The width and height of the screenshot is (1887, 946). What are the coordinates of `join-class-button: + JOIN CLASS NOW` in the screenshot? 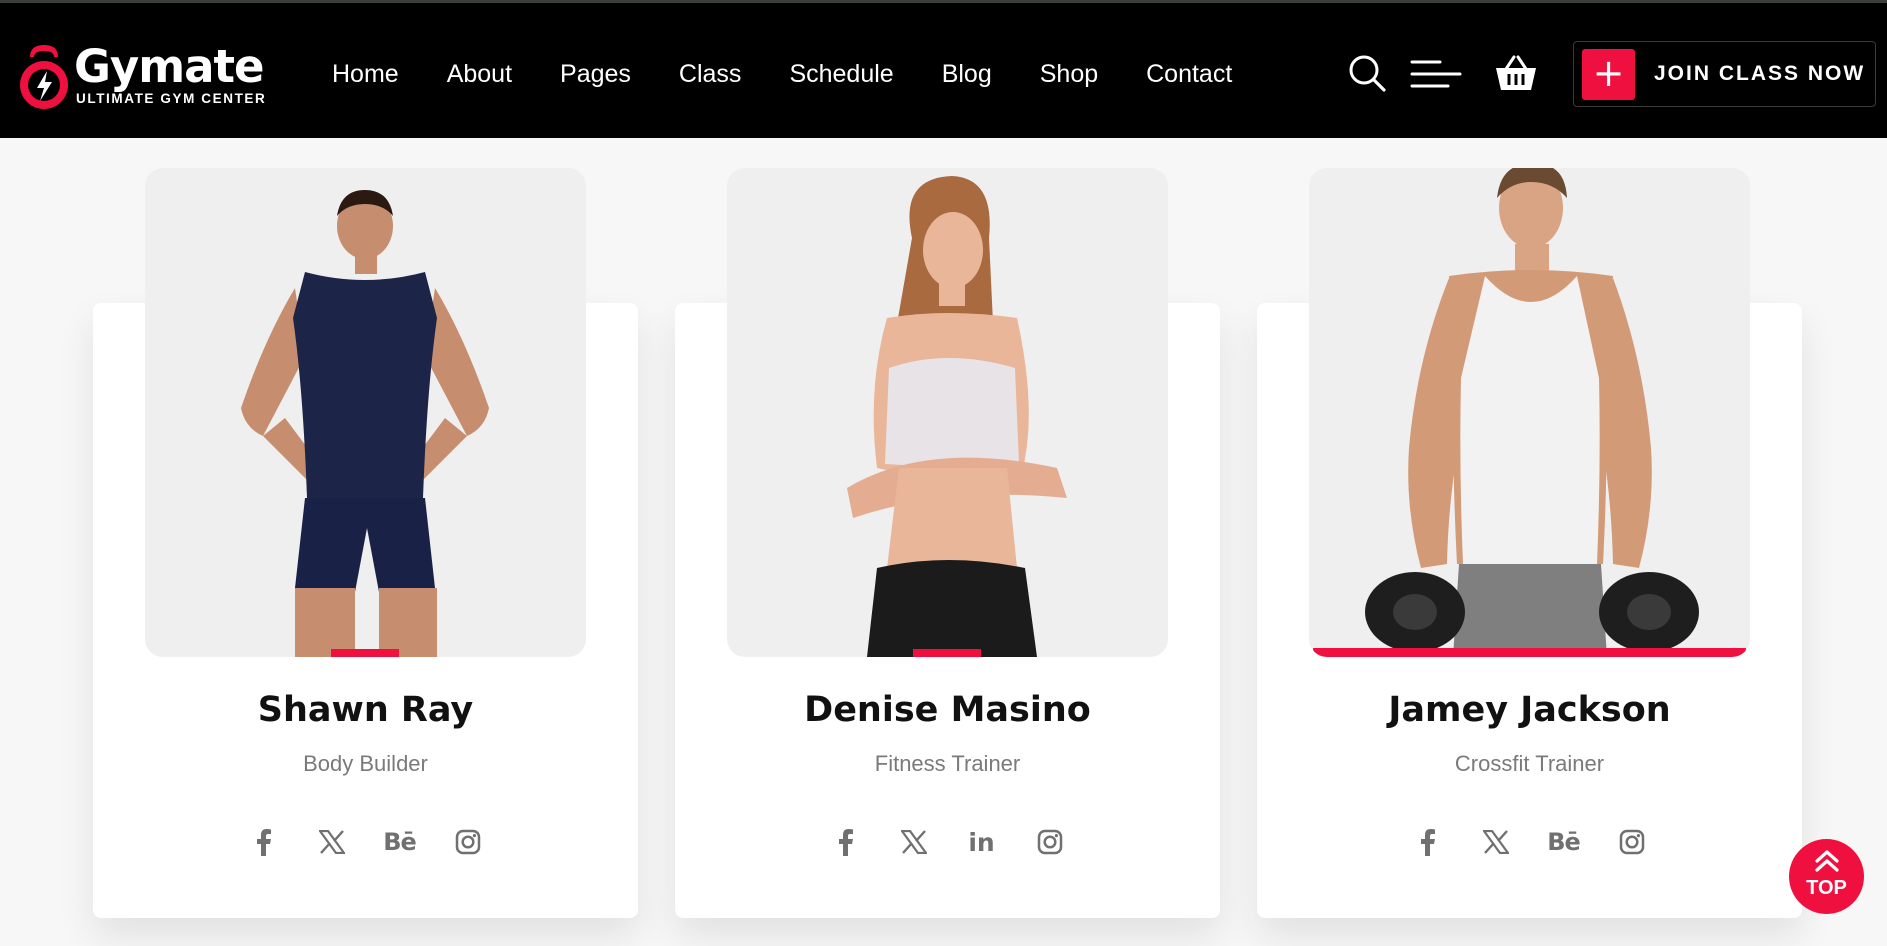 It's located at (1724, 74).